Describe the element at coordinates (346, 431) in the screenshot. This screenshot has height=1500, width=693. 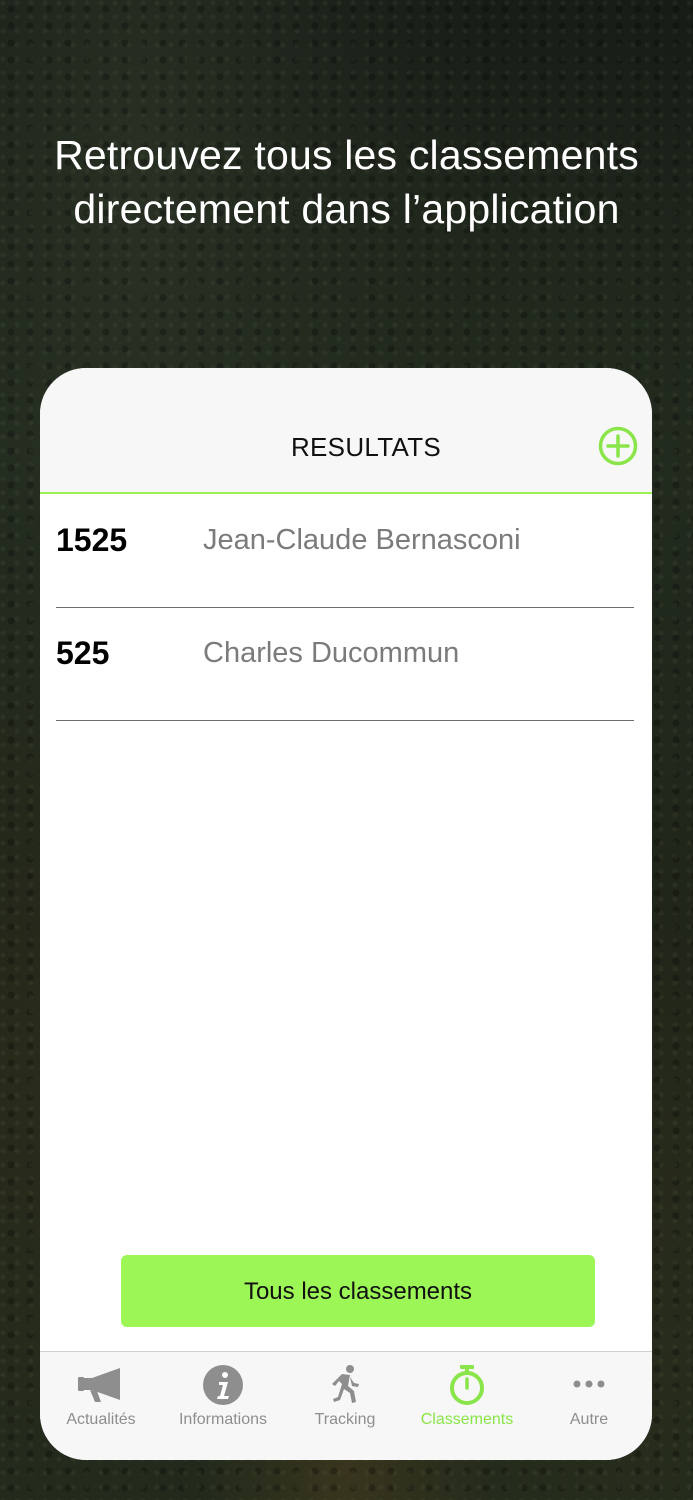
I see `navigation-bar: RESULTATS` at that location.